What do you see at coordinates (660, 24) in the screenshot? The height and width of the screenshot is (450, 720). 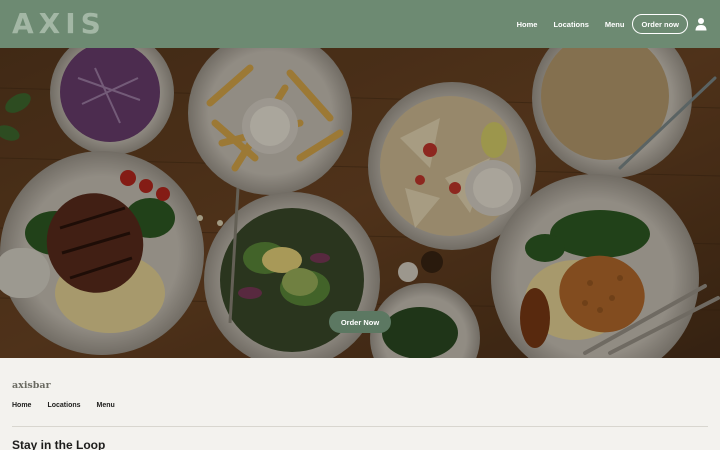 I see `order-now-button: Order now` at bounding box center [660, 24].